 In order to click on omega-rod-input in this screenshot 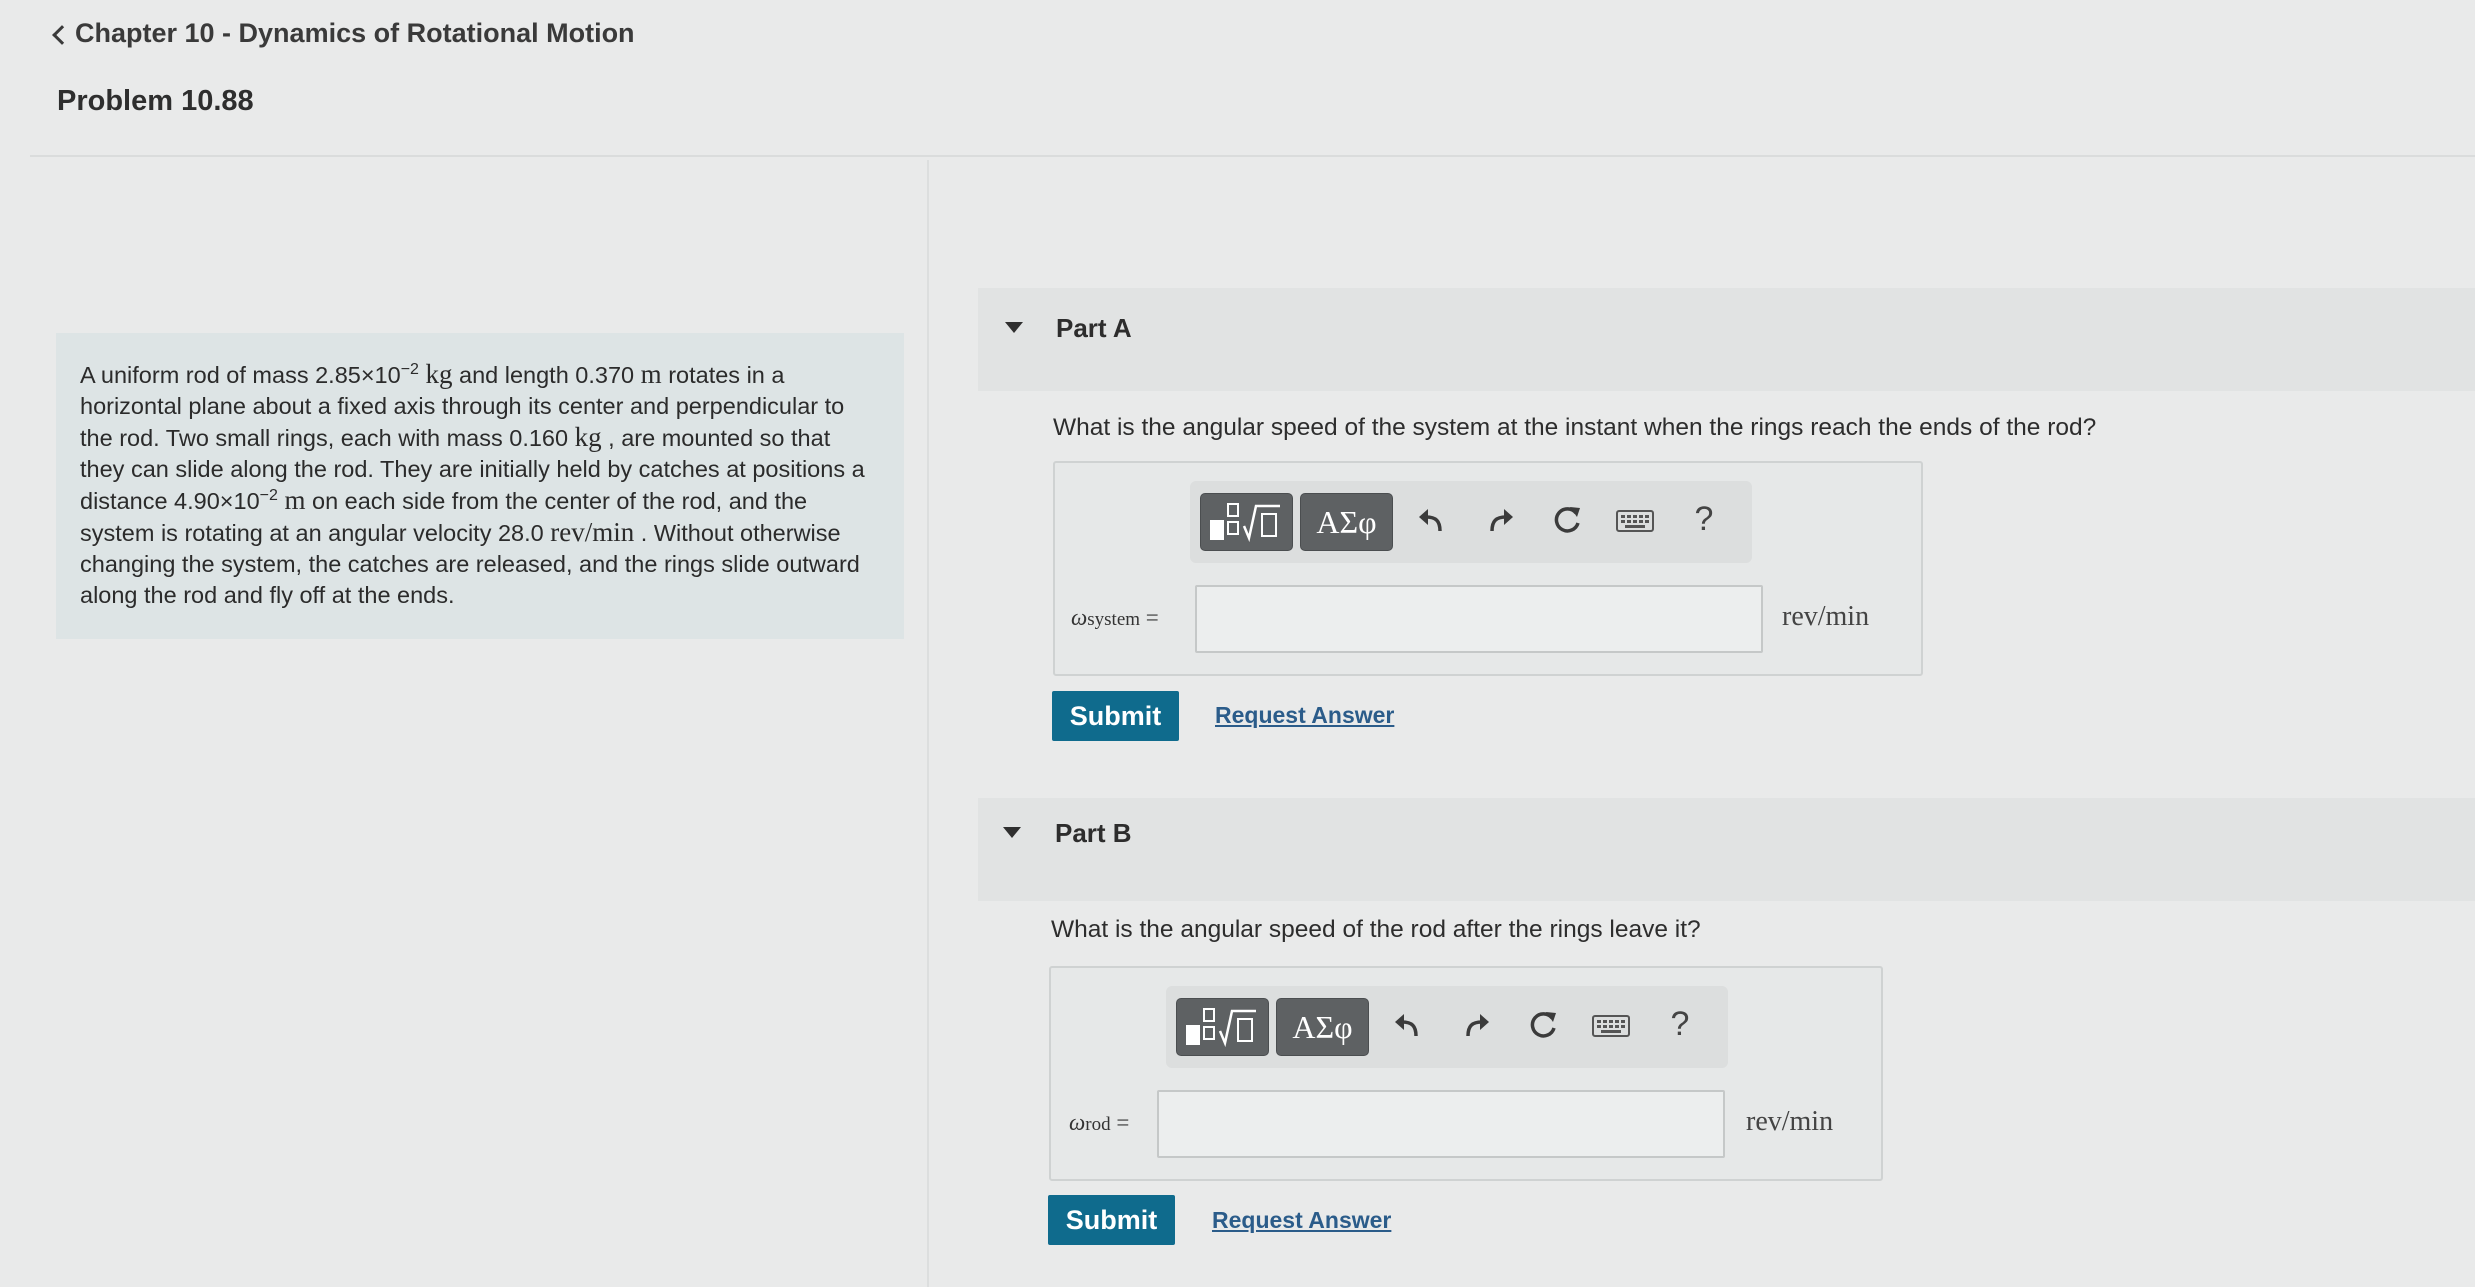, I will do `click(1441, 1124)`.